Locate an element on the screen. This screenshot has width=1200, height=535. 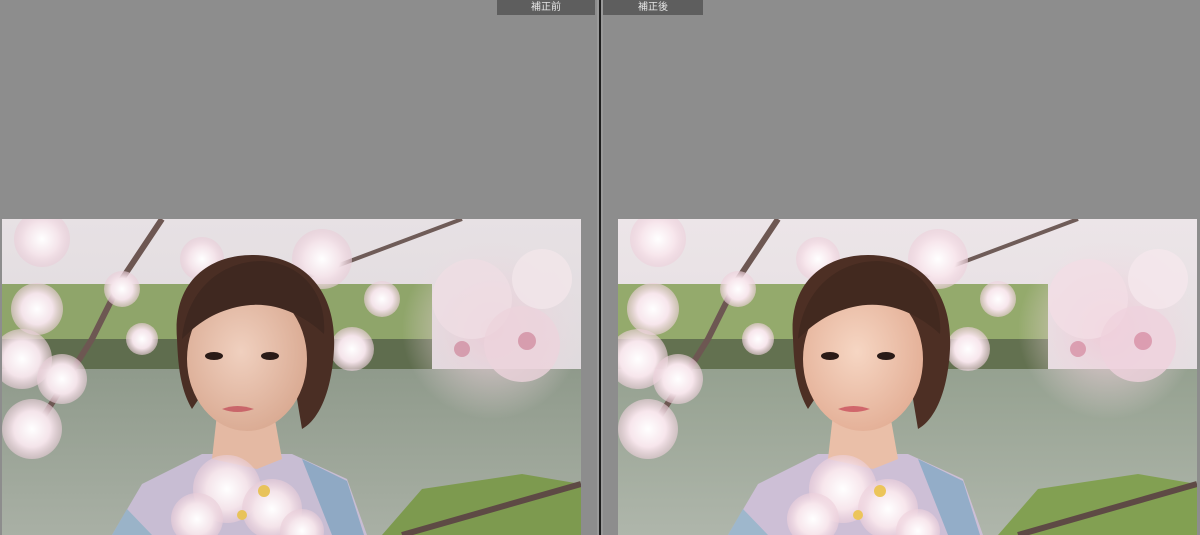
before-label: 補正前 is located at coordinates (546, 7).